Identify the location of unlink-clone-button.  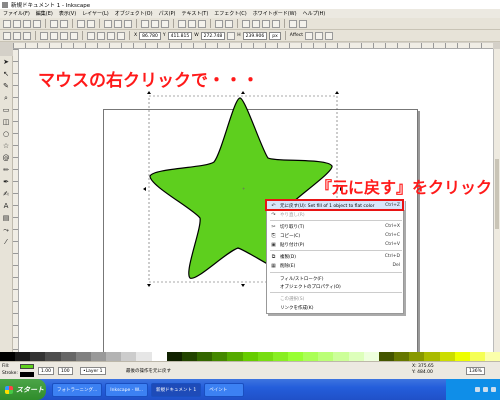
(202, 23).